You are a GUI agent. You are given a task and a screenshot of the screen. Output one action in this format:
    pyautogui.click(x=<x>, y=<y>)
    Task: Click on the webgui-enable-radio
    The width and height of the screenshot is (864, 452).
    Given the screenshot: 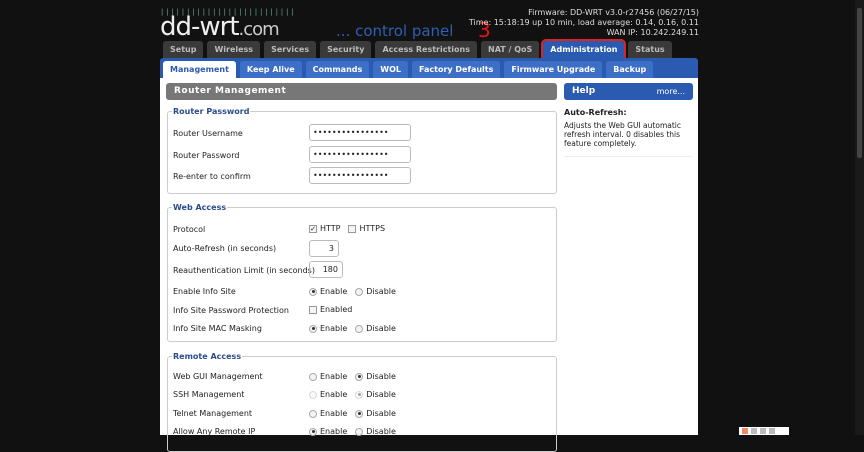 What is the action you would take?
    pyautogui.click(x=313, y=376)
    